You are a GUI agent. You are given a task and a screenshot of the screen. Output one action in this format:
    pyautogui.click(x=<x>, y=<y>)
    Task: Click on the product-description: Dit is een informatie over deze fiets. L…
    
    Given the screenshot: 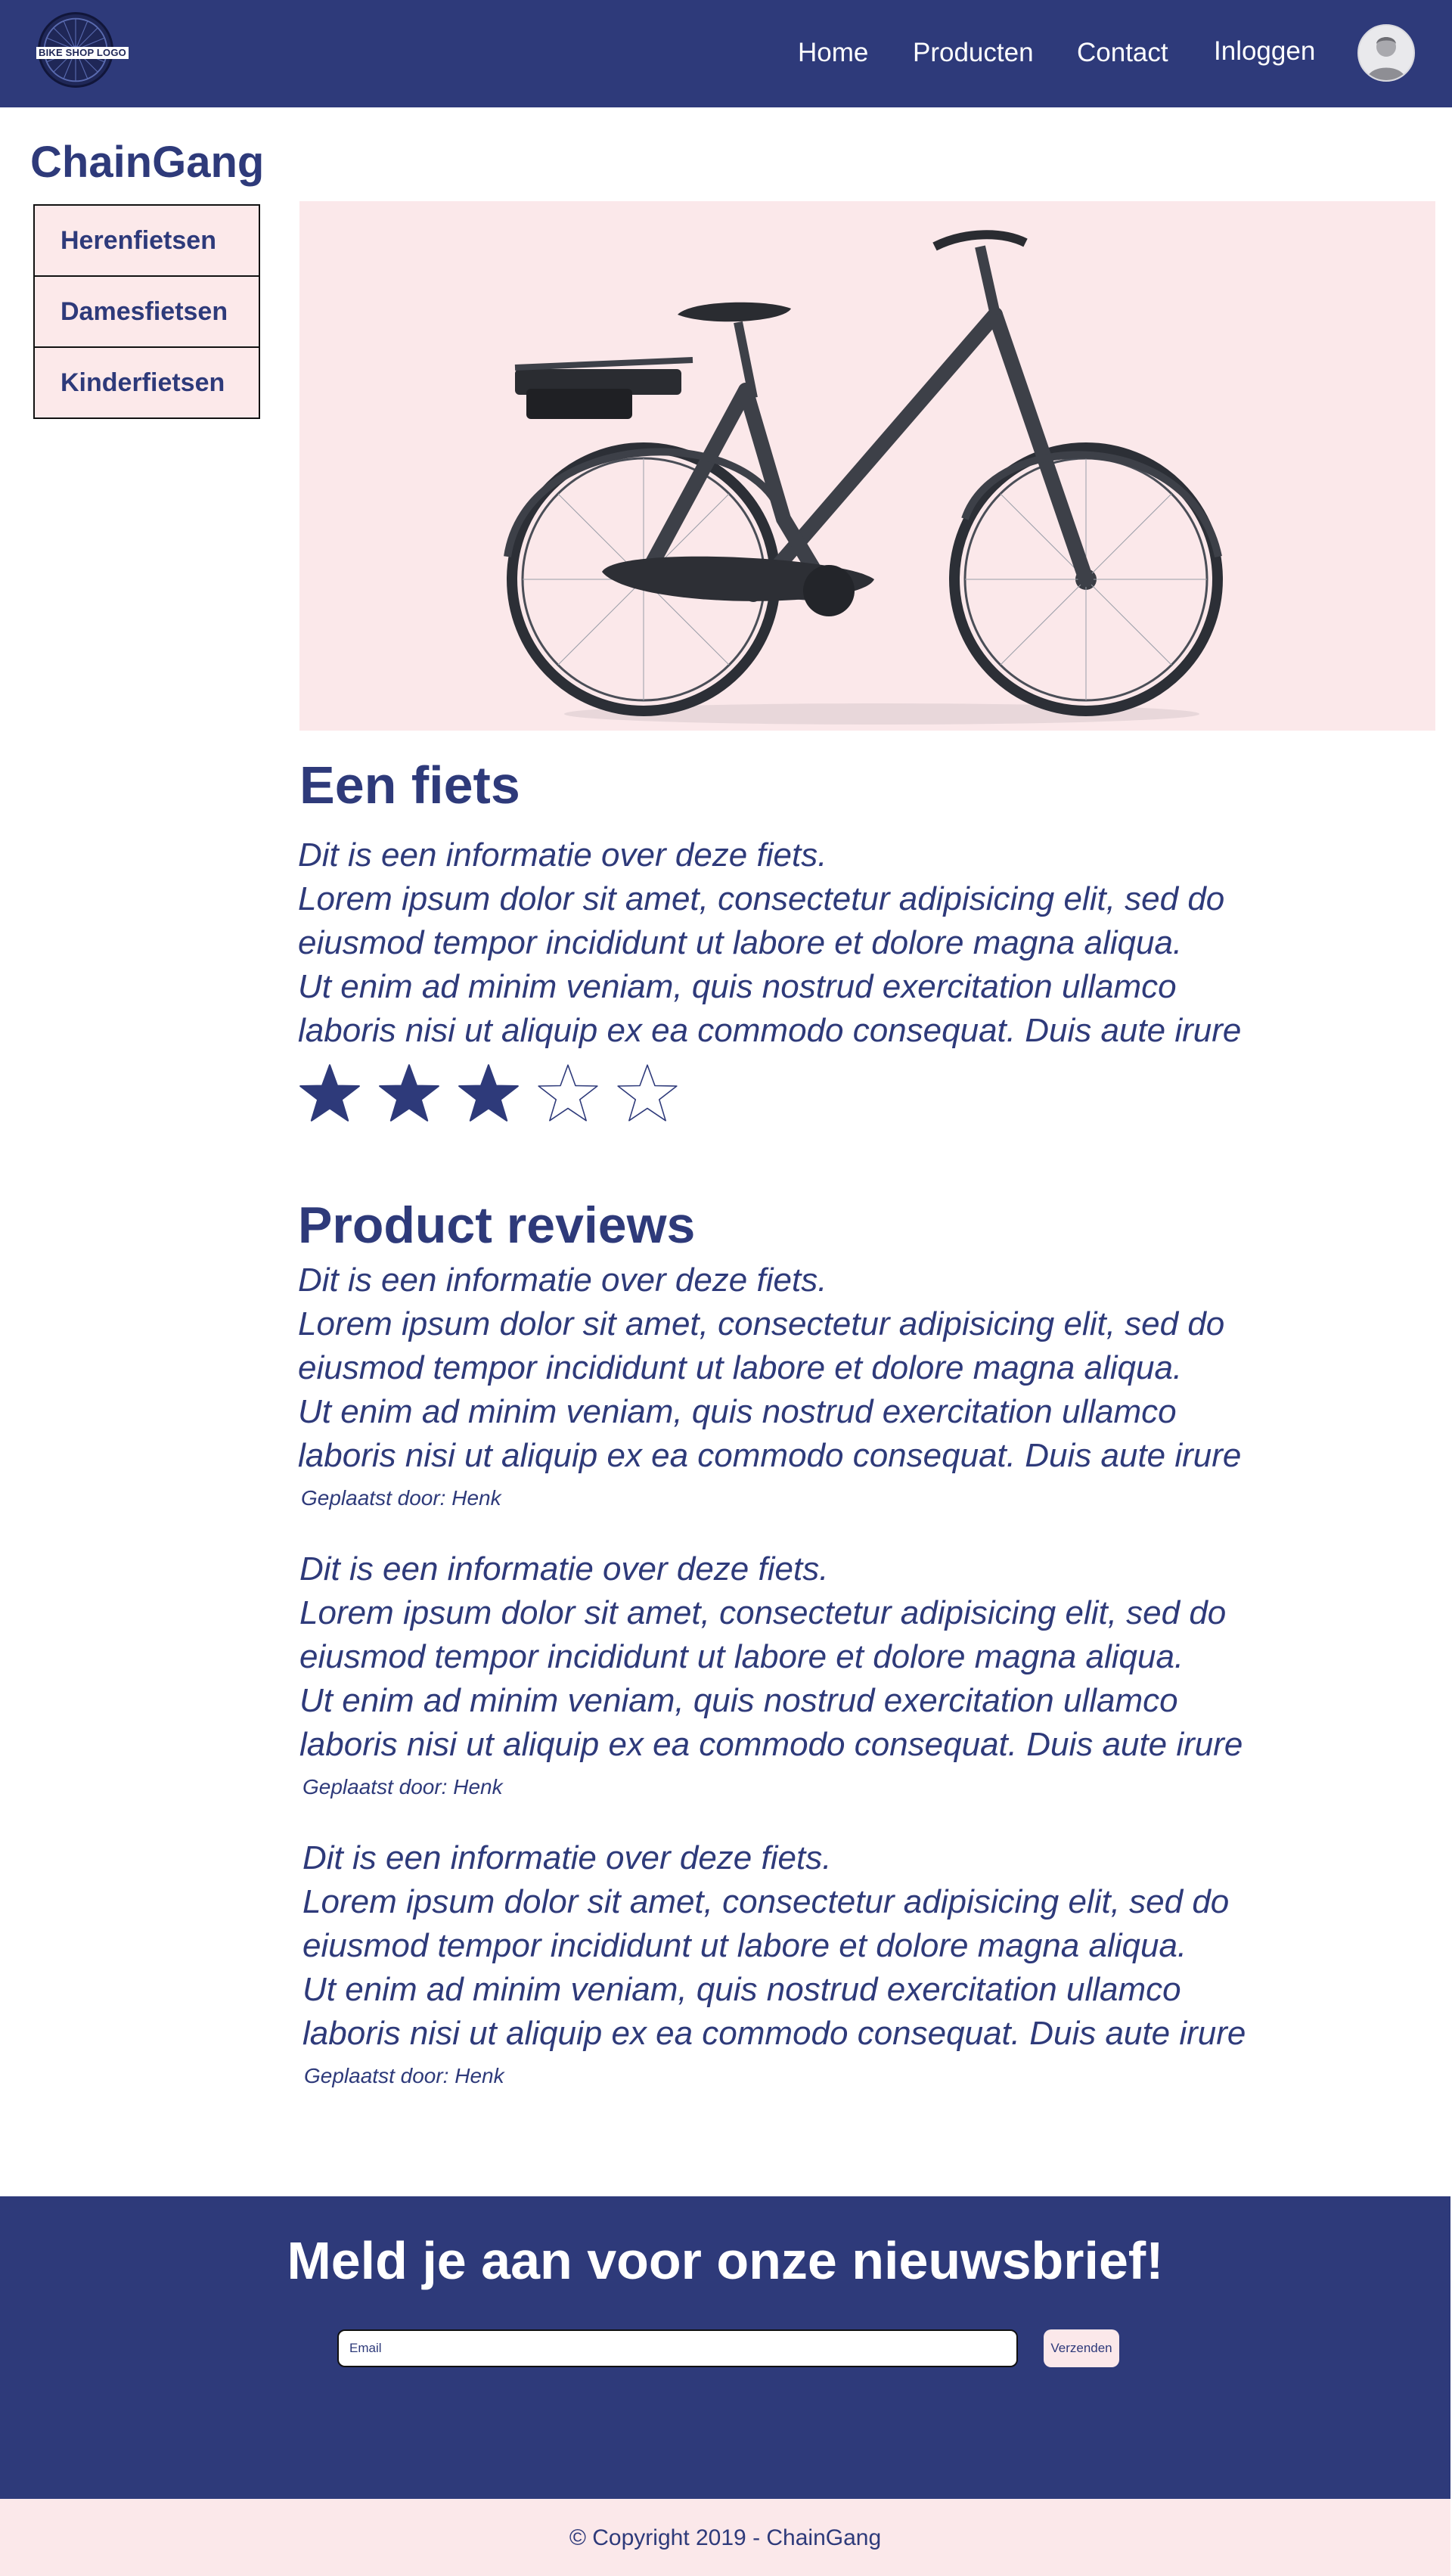 What is the action you would take?
    pyautogui.click(x=789, y=943)
    